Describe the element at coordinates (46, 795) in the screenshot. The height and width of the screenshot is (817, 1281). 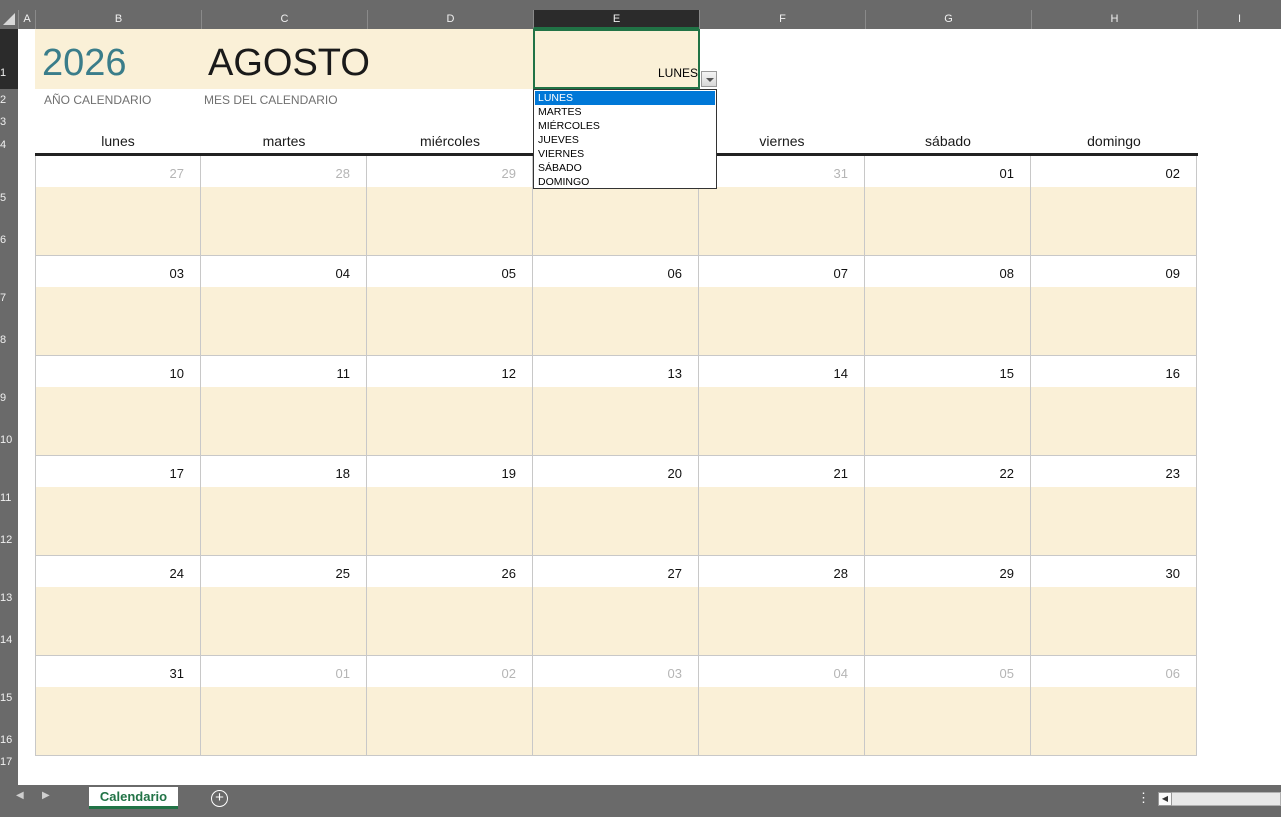
I see `scroll-tabs-right-icon: ▶` at that location.